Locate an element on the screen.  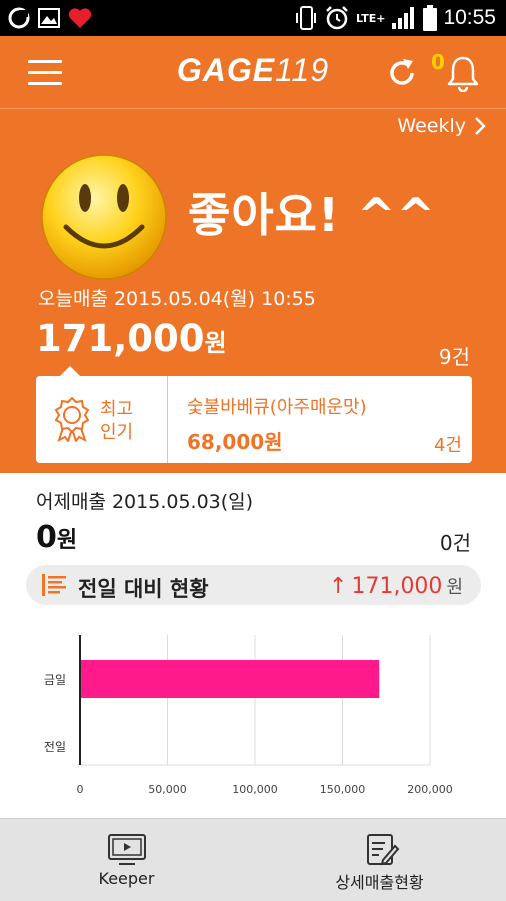
comparison-bar: 전일 대비 현황 ↑ 171,000 원 is located at coordinates (253, 585).